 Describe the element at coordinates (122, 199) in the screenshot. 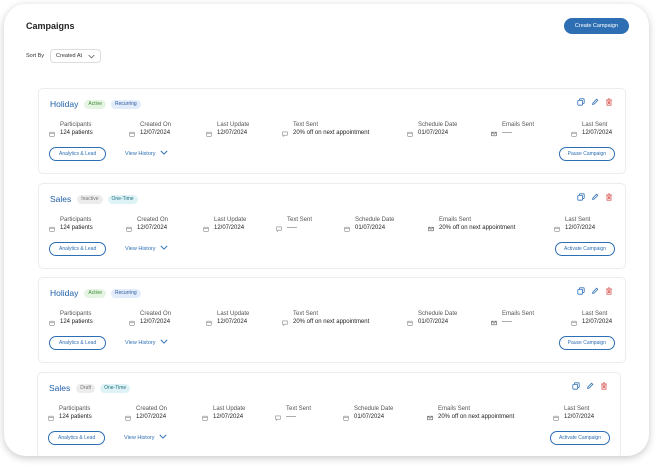

I see `type-badge: One-Time` at that location.